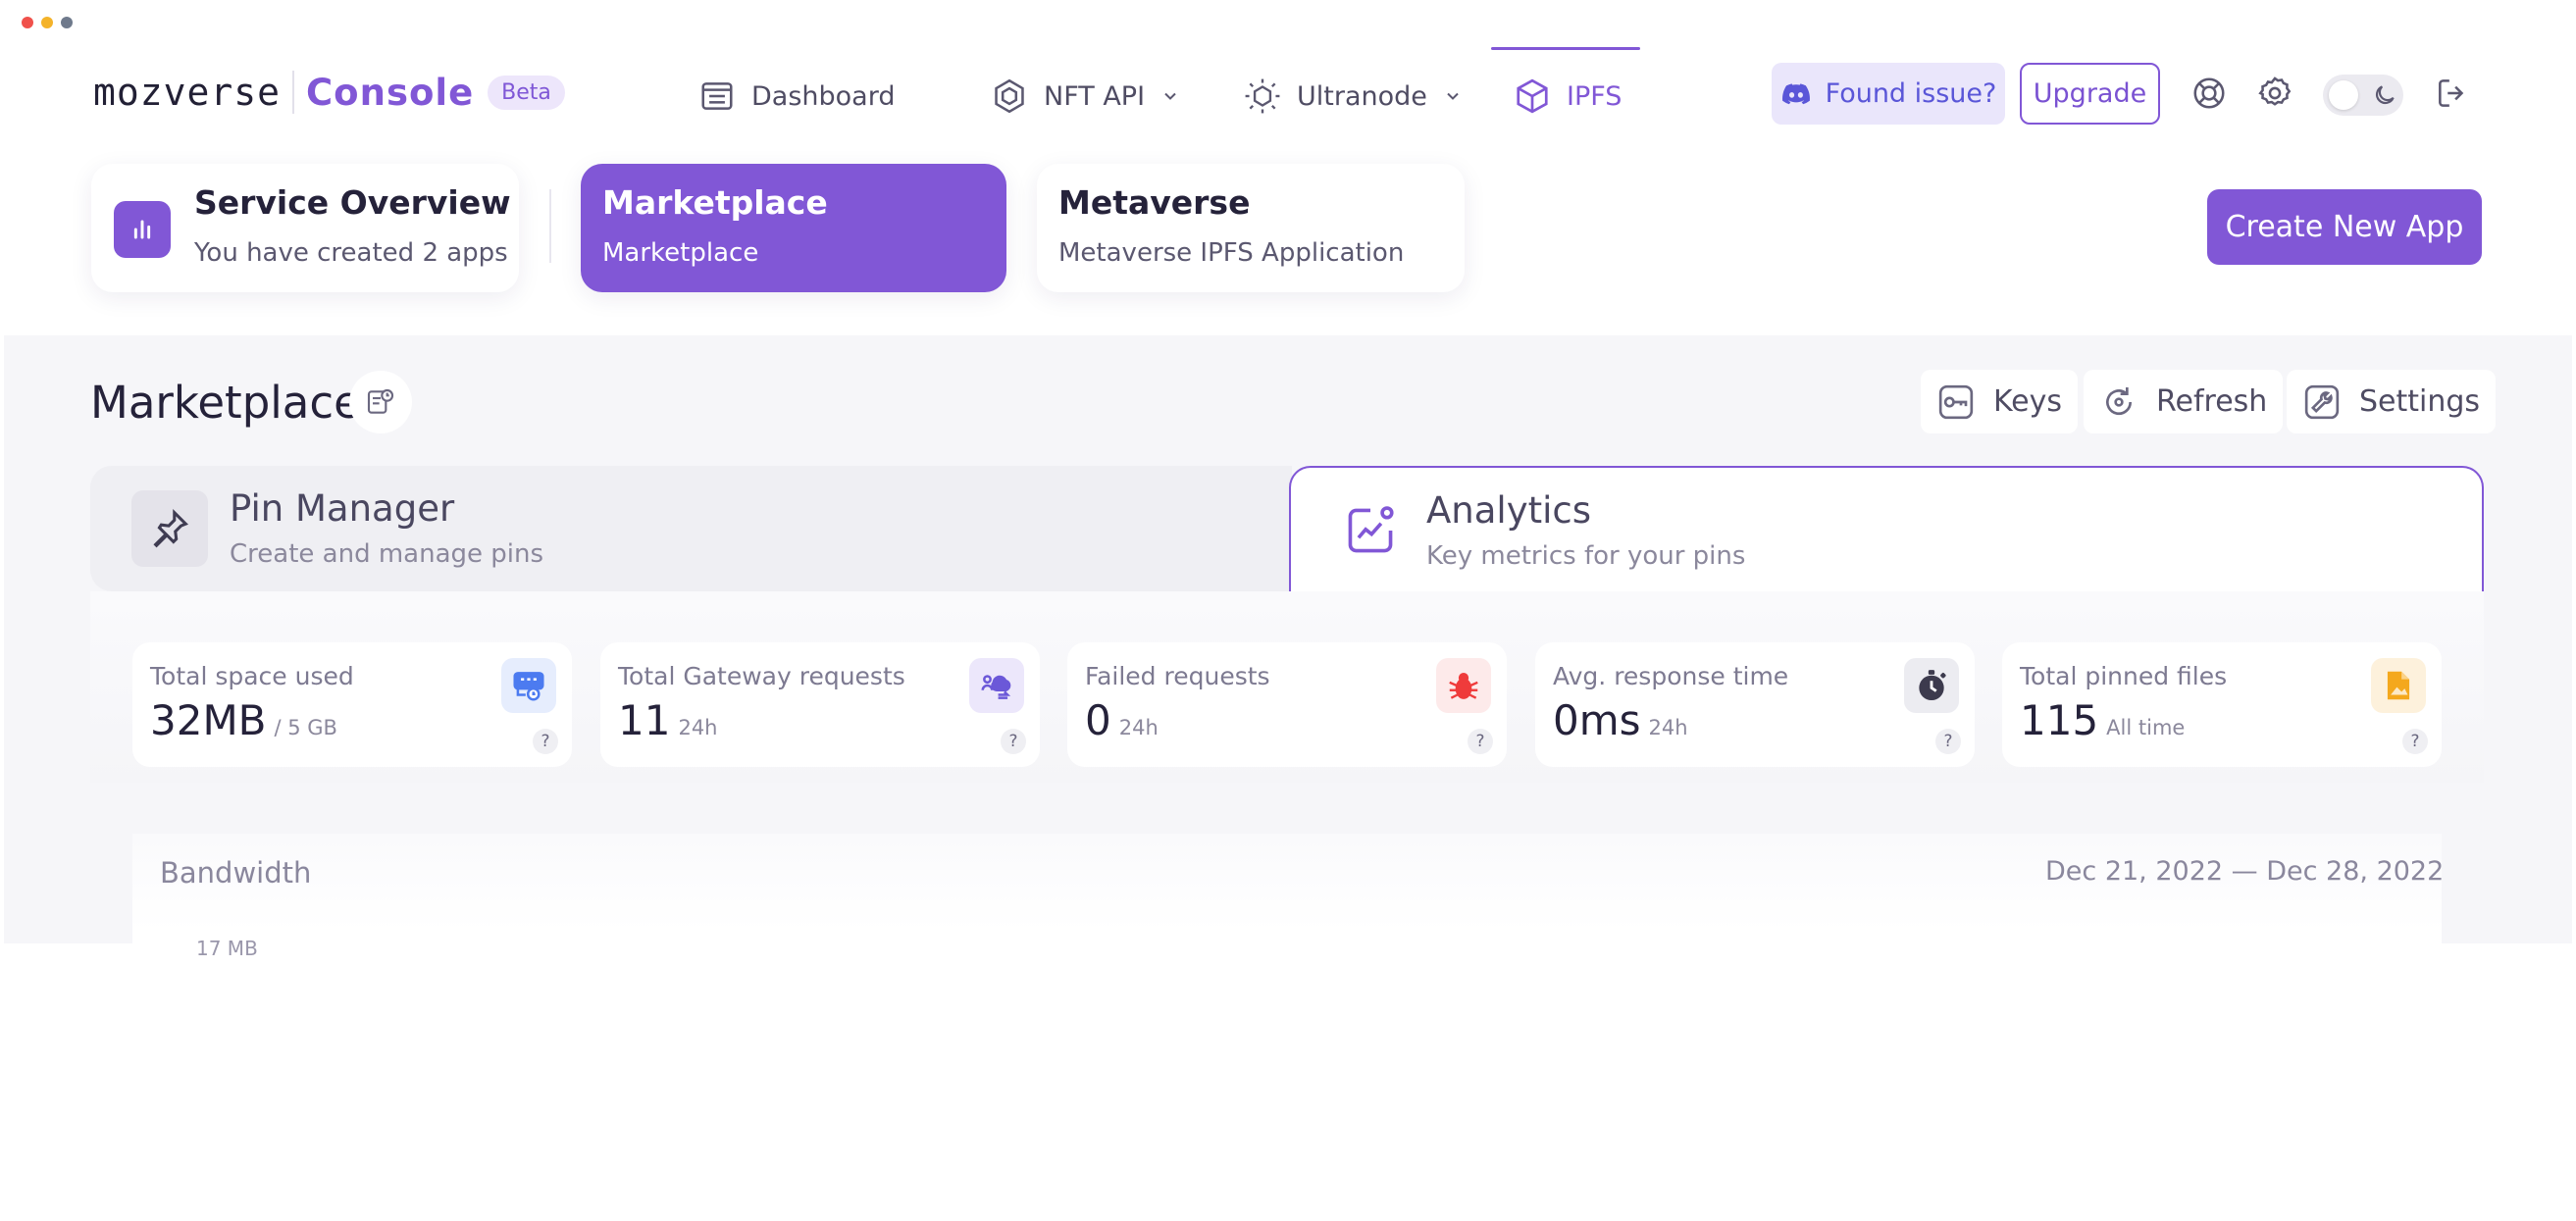 The image size is (2576, 1221). Describe the element at coordinates (668, 720) in the screenshot. I see `stat-value: 11 24h` at that location.